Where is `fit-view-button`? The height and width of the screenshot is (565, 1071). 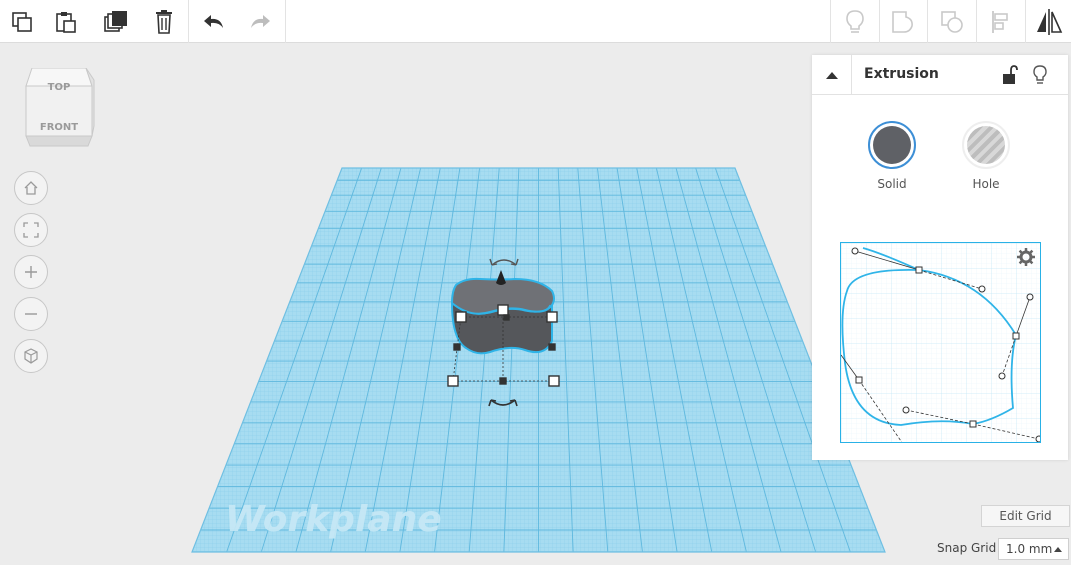
fit-view-button is located at coordinates (31, 230).